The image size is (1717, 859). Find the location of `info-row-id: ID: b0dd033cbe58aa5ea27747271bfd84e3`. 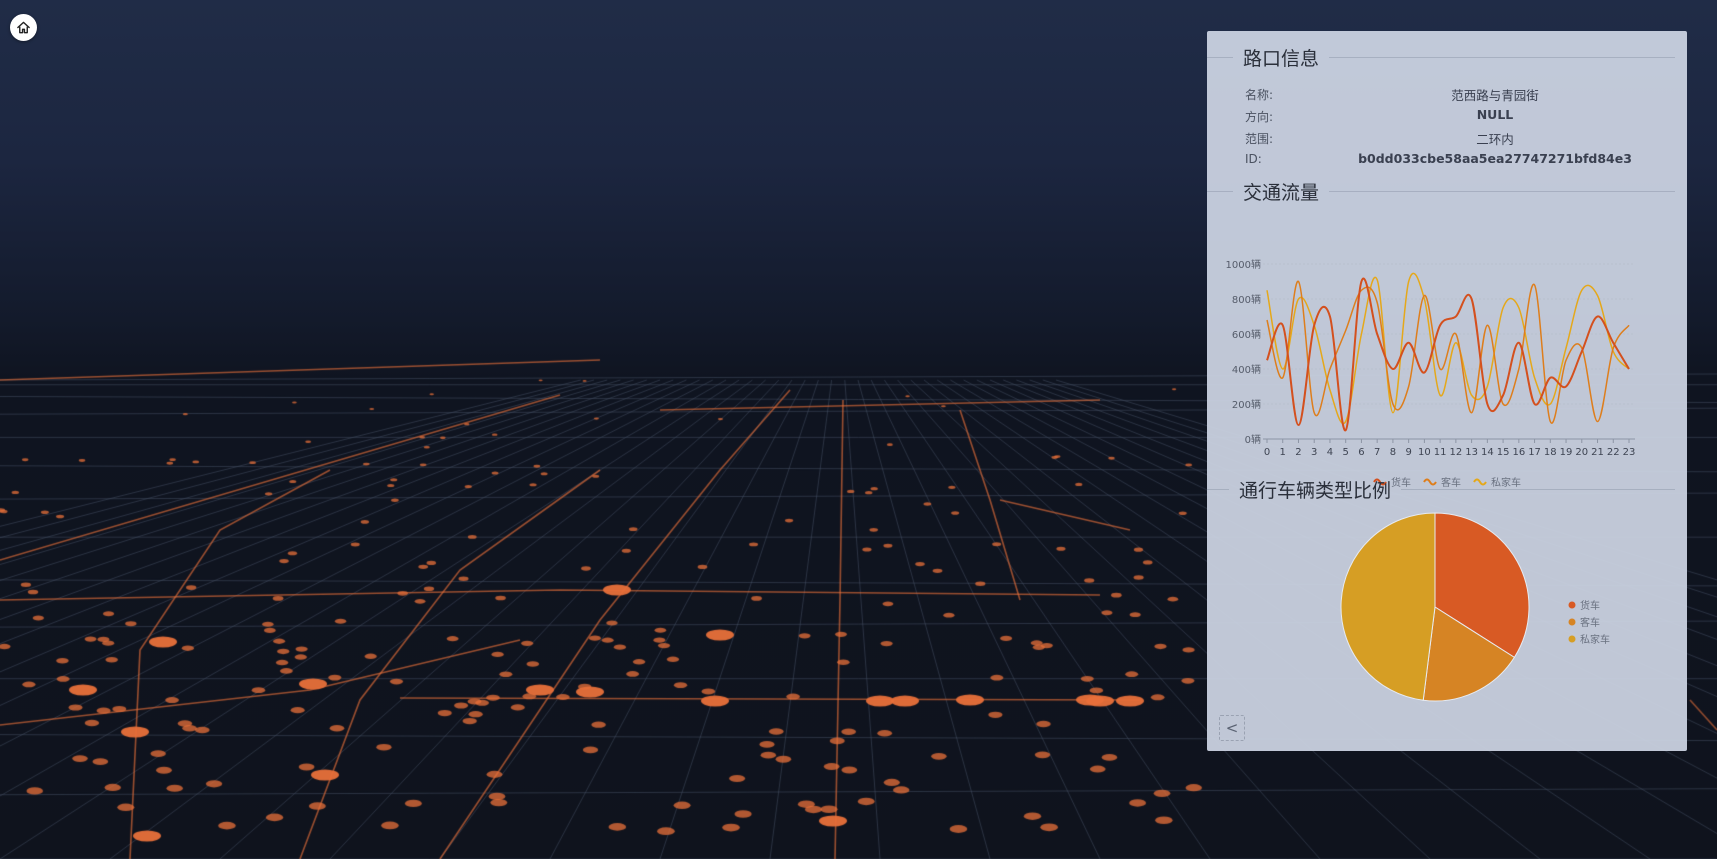

info-row-id: ID: b0dd033cbe58aa5ea27747271bfd84e3 is located at coordinates (1455, 160).